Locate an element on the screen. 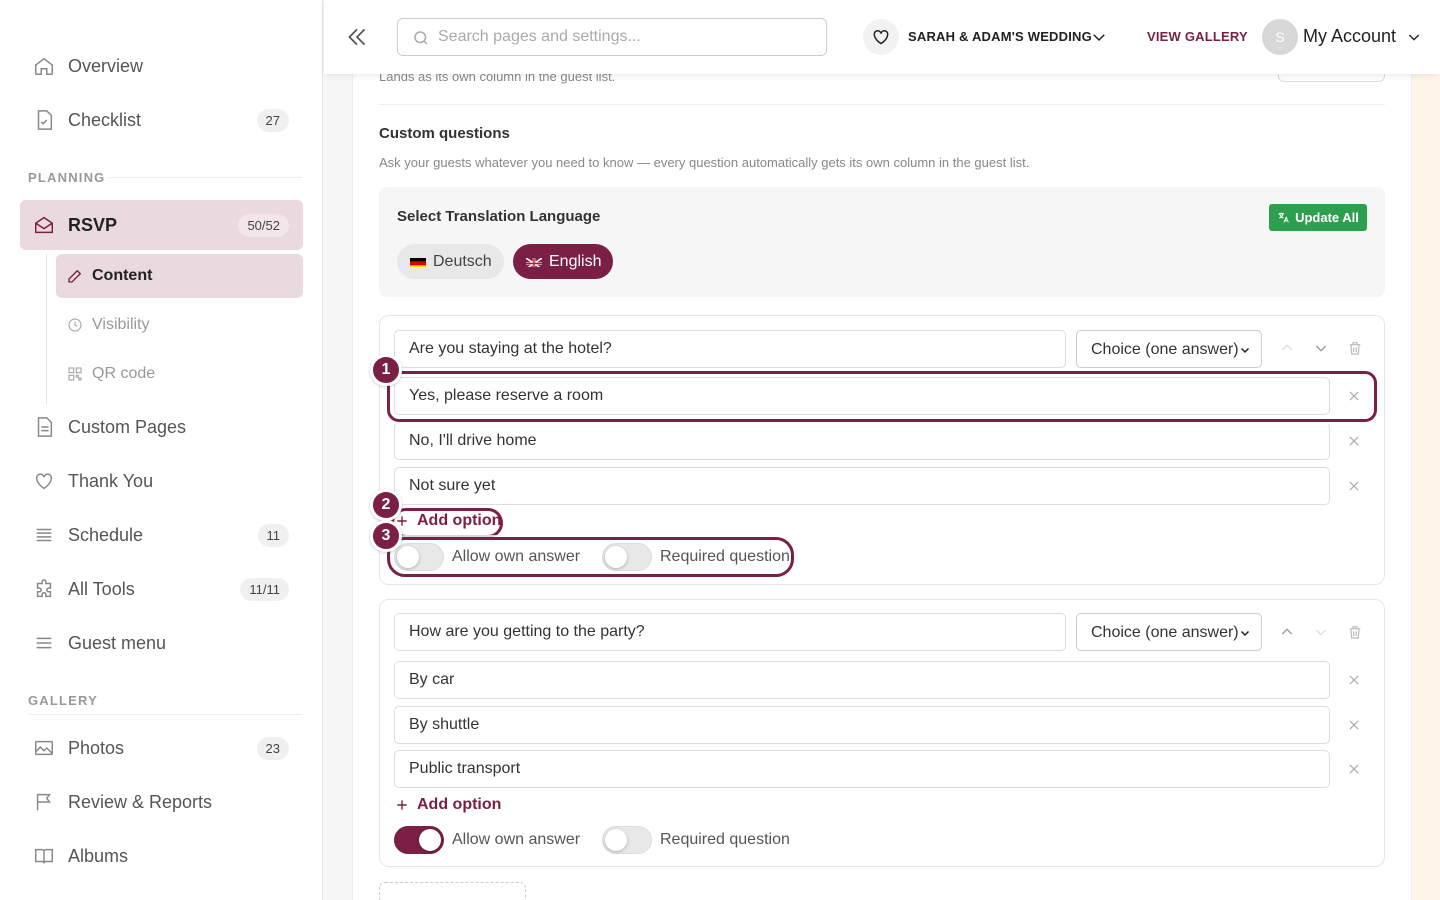 The width and height of the screenshot is (1440, 900). sidebar-item-schedule: Schedule 11 is located at coordinates (161, 535).